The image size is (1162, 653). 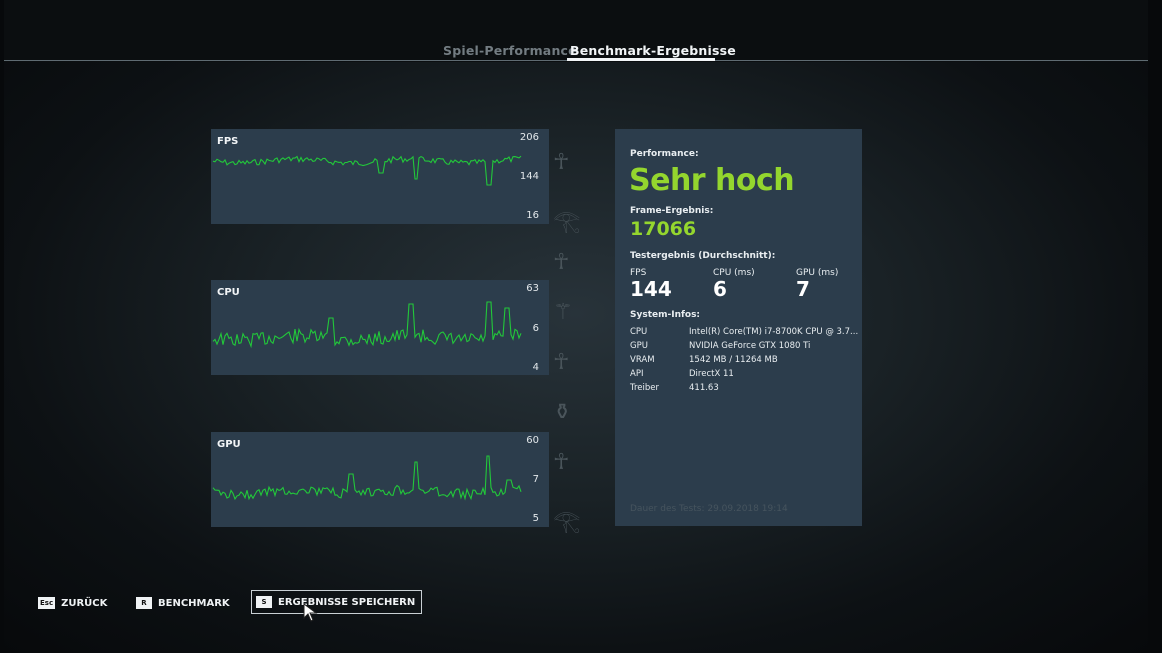 What do you see at coordinates (367, 325) in the screenshot?
I see `cpu-graph` at bounding box center [367, 325].